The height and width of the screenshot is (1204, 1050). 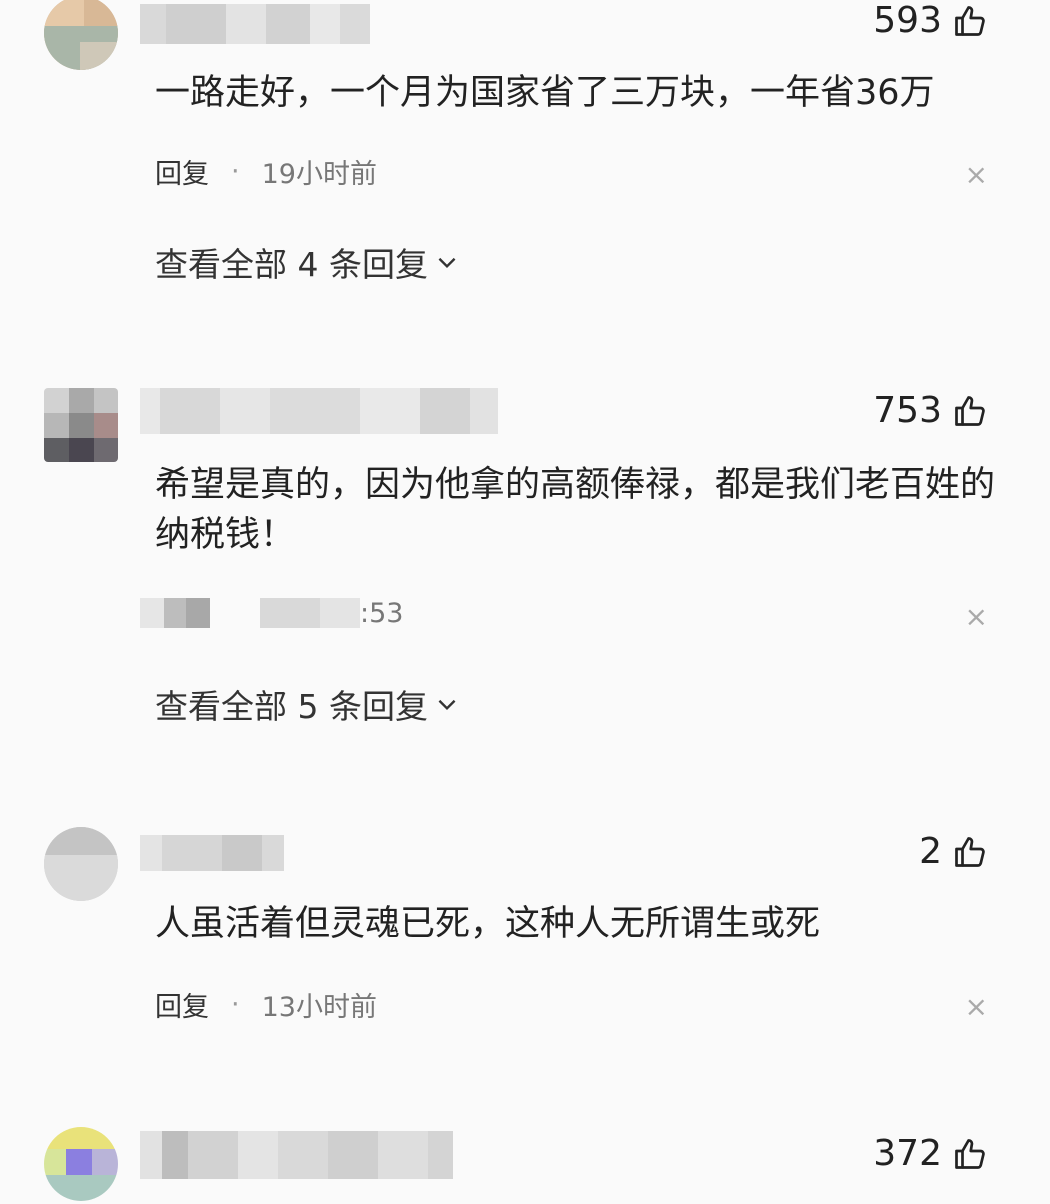 I want to click on comment-meta: :53, so click(x=272, y=613).